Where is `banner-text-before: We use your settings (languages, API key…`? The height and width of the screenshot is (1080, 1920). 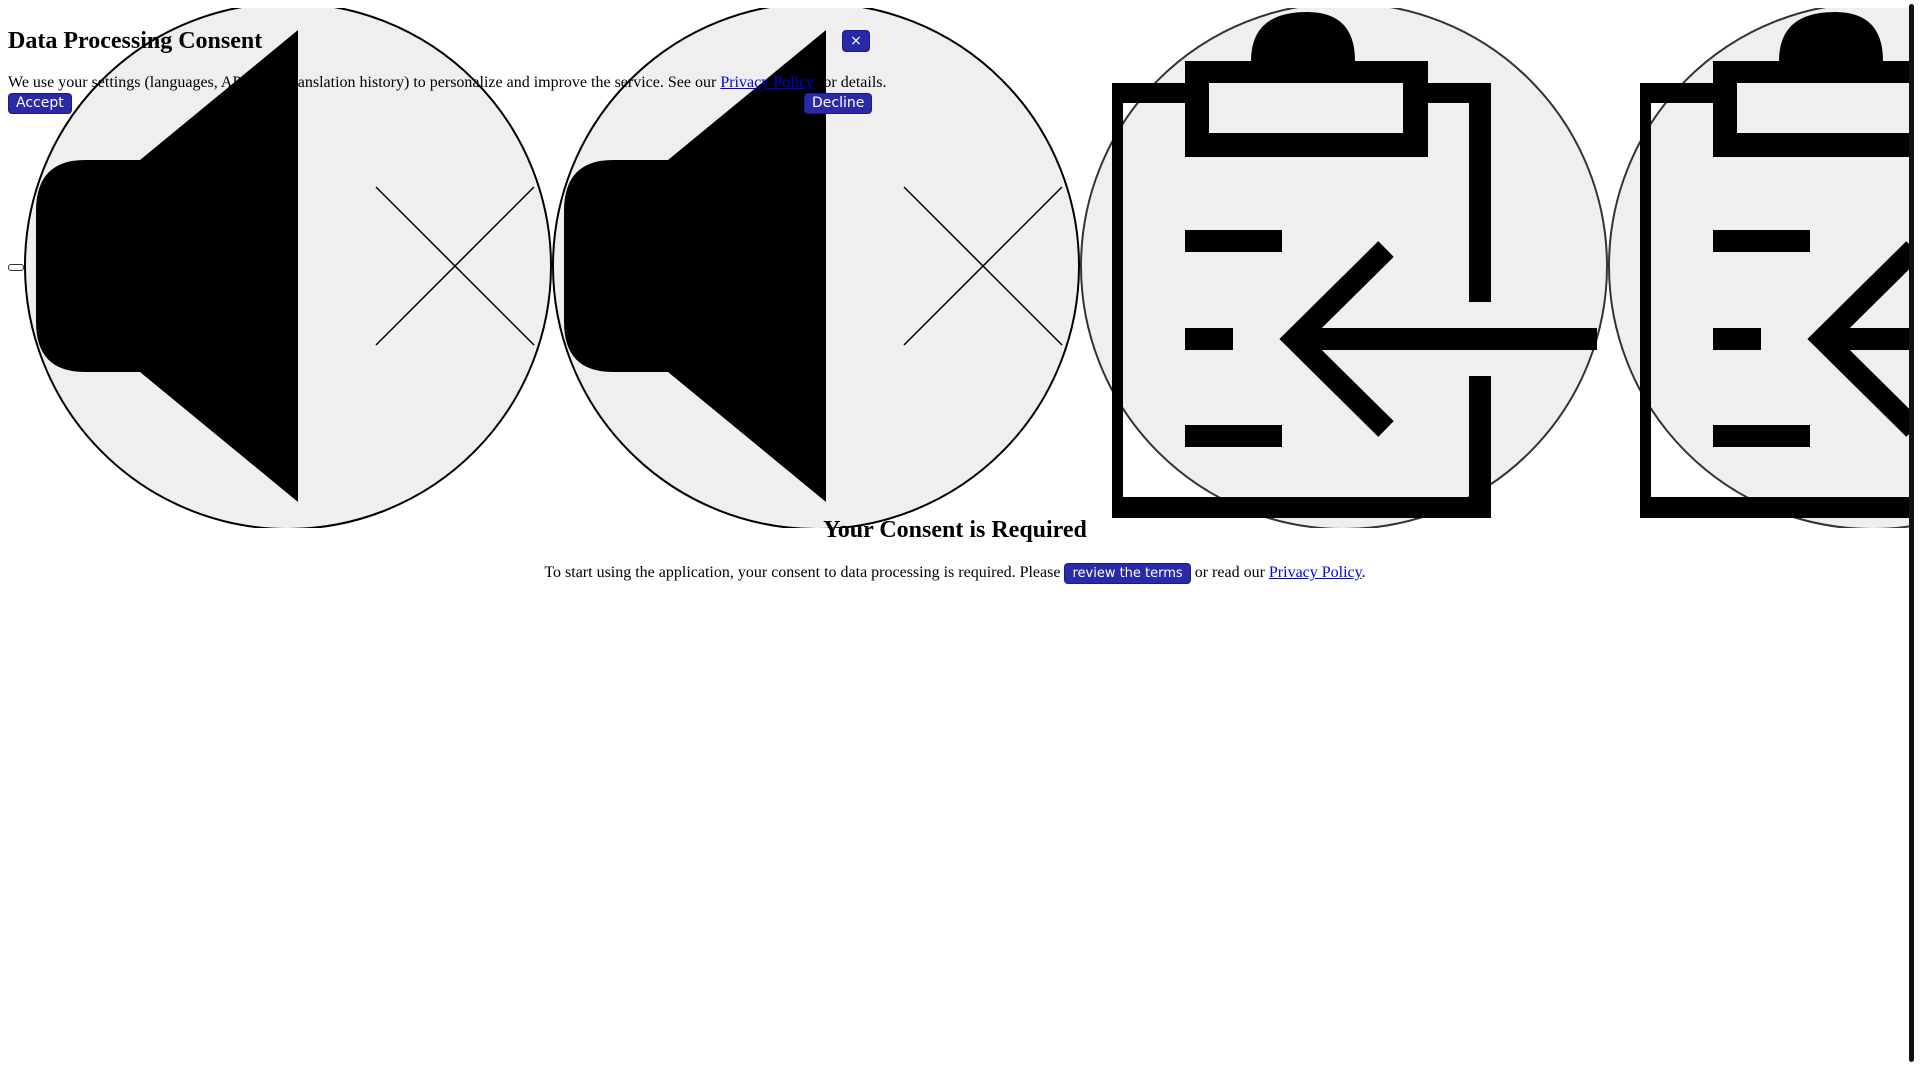 banner-text-before: We use your settings (languages, API key… is located at coordinates (364, 82).